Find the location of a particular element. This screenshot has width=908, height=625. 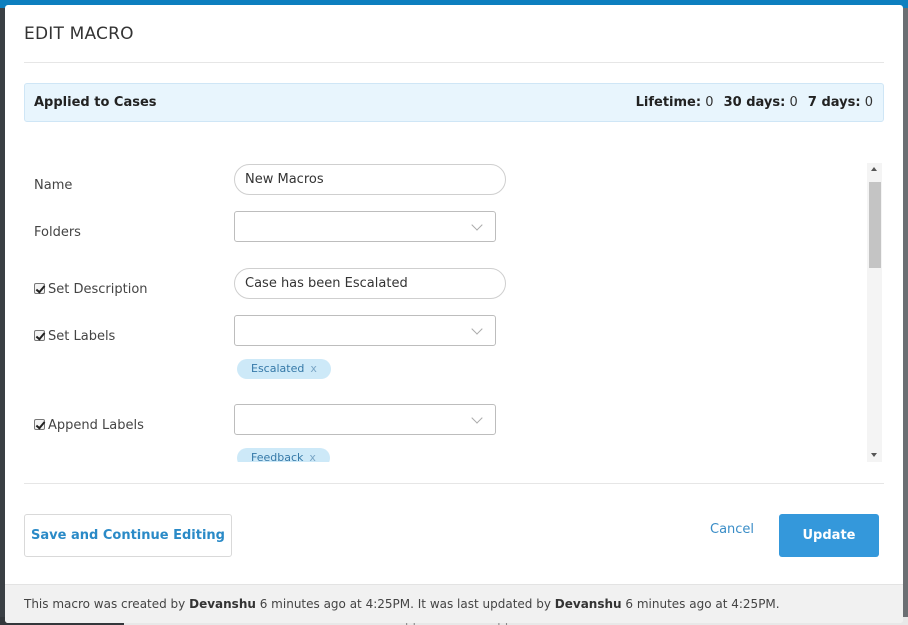

label-tag: Escalated x is located at coordinates (284, 369).